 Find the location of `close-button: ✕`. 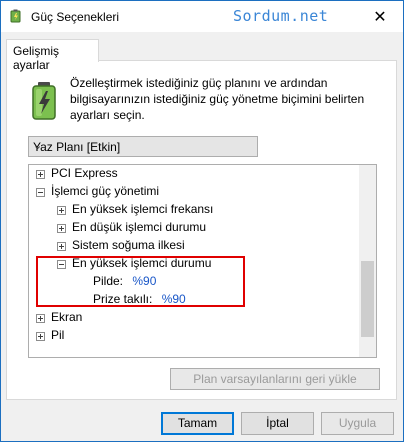

close-button: ✕ is located at coordinates (380, 16).